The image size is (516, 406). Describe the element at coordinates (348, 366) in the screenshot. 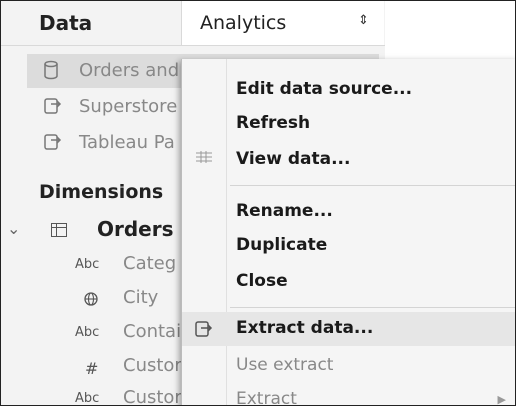

I see `menu-item-use-extract: Use extract` at that location.